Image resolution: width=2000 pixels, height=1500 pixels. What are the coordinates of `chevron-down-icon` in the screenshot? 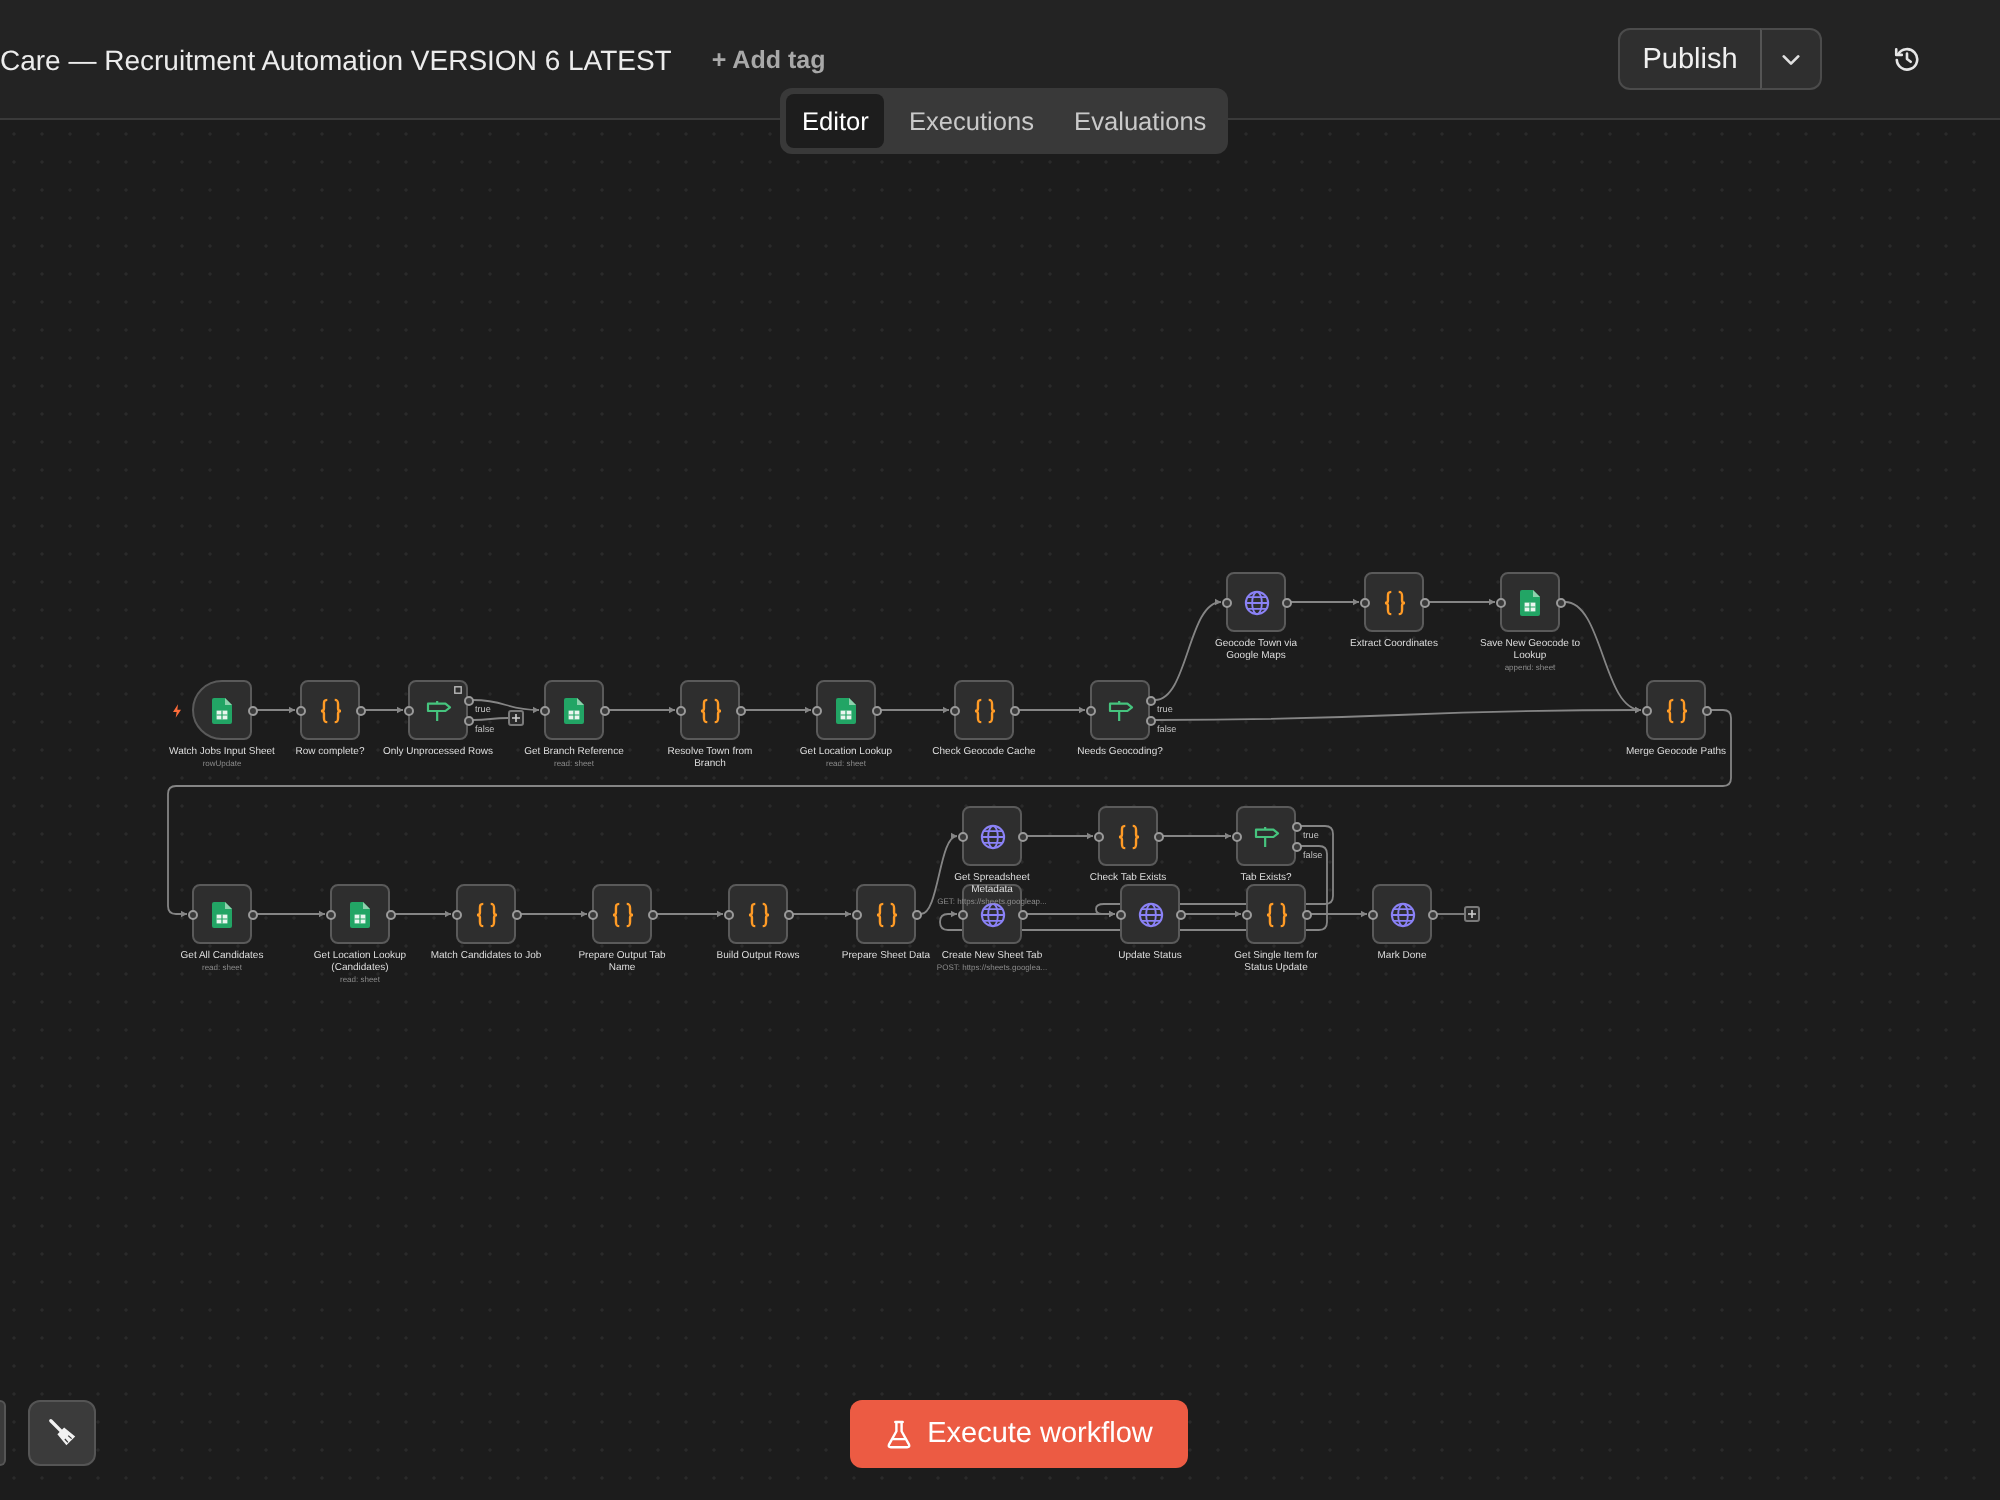 It's located at (1791, 59).